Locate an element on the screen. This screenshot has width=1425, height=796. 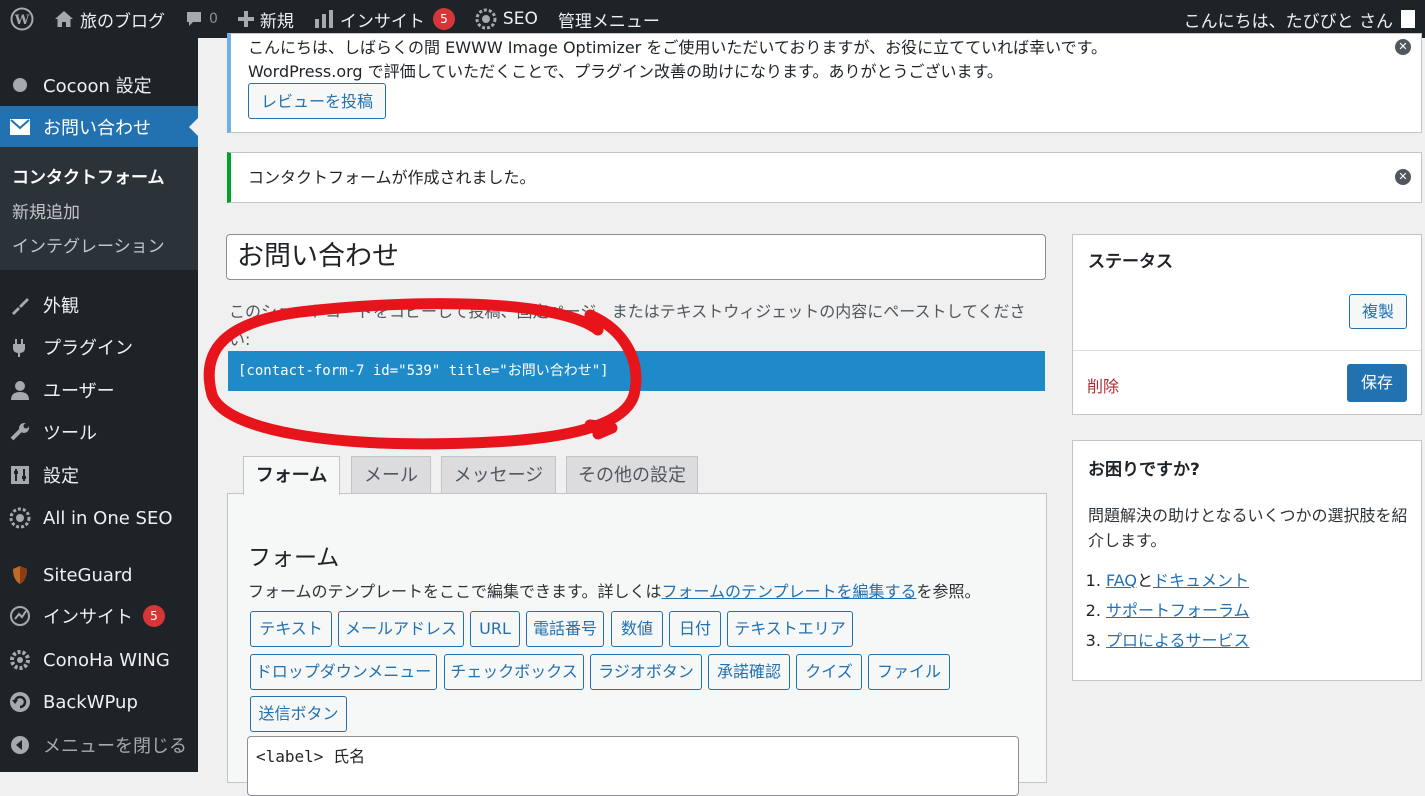
mail-icon is located at coordinates (20, 127).